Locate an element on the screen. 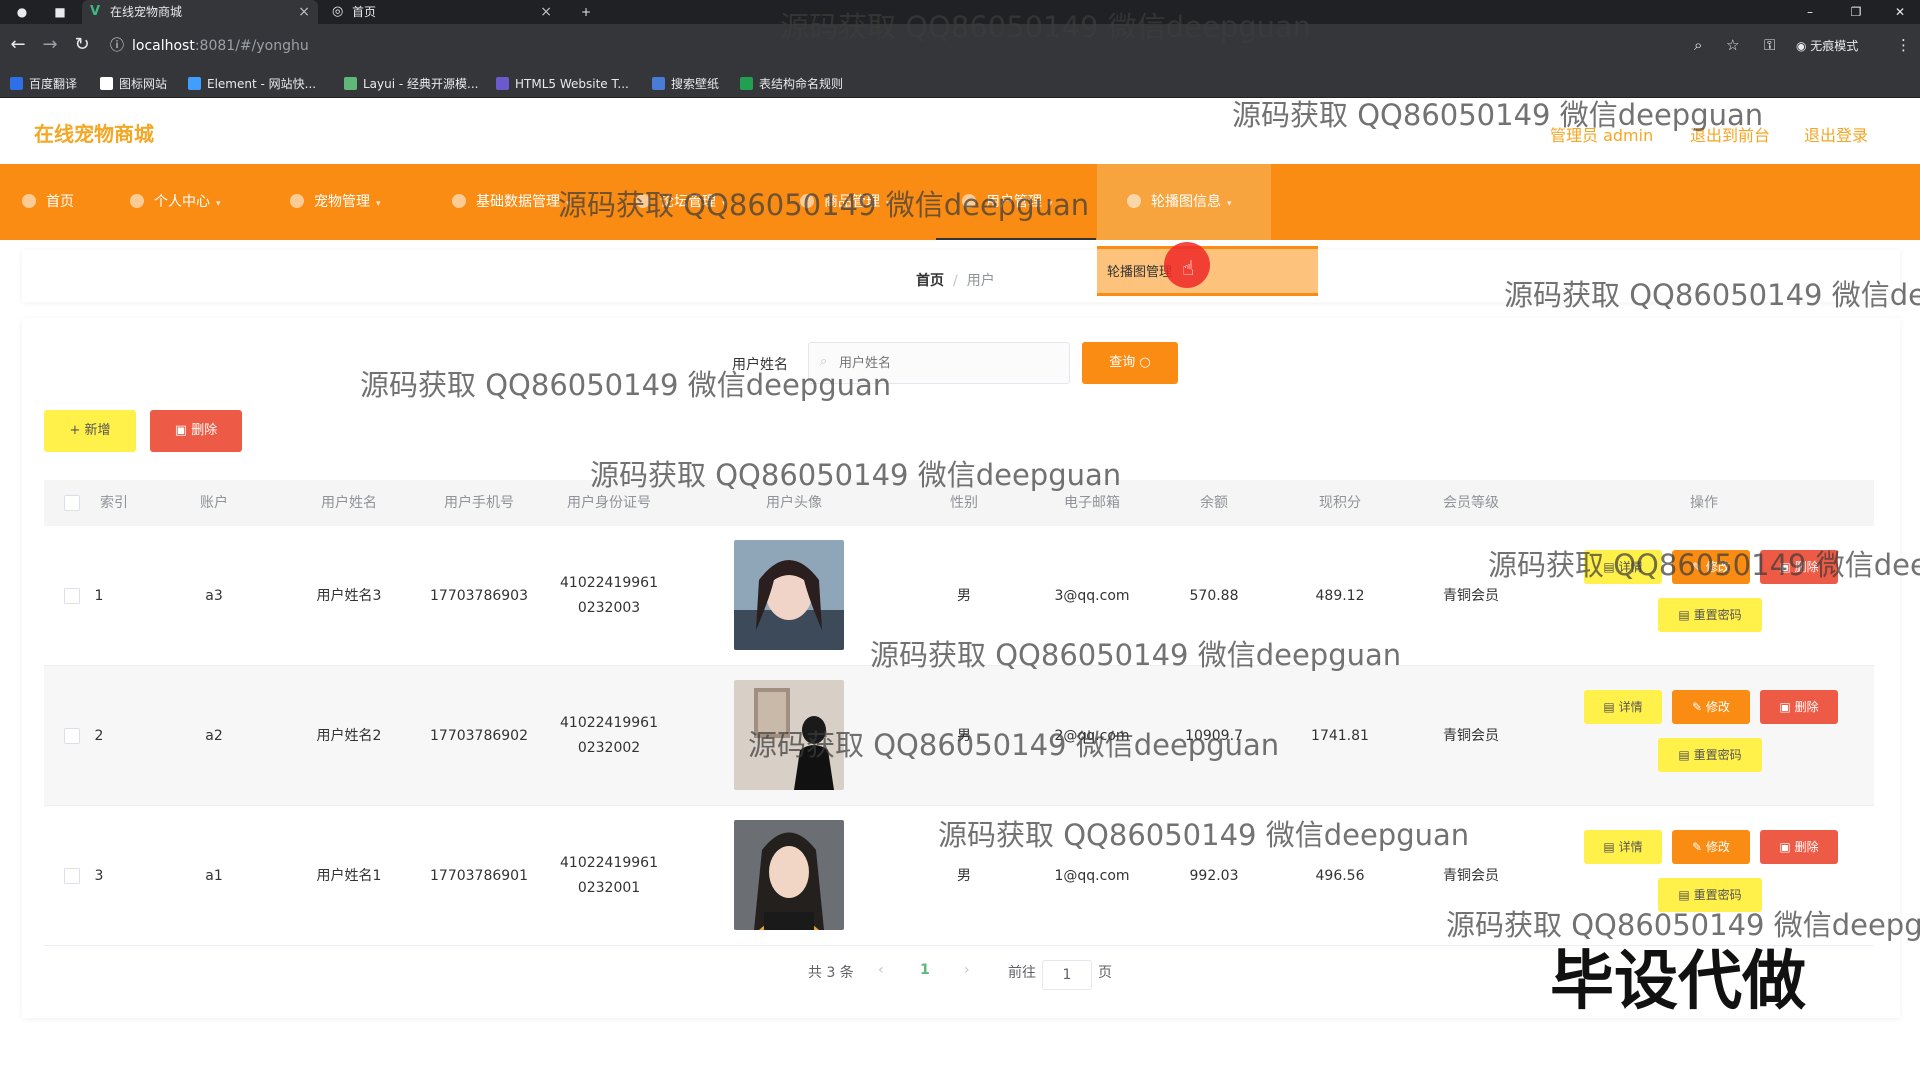  back-icon: ← is located at coordinates (18, 44).